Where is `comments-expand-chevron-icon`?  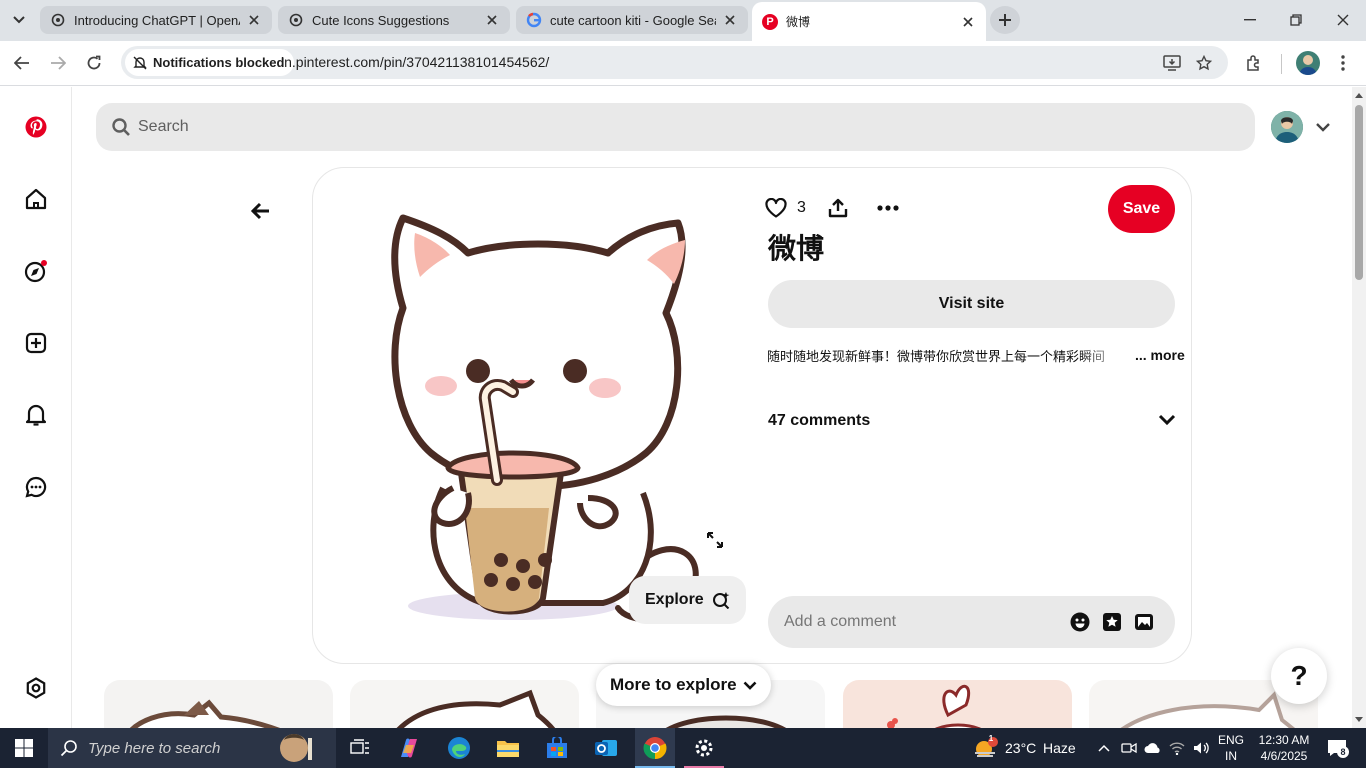 comments-expand-chevron-icon is located at coordinates (1167, 420).